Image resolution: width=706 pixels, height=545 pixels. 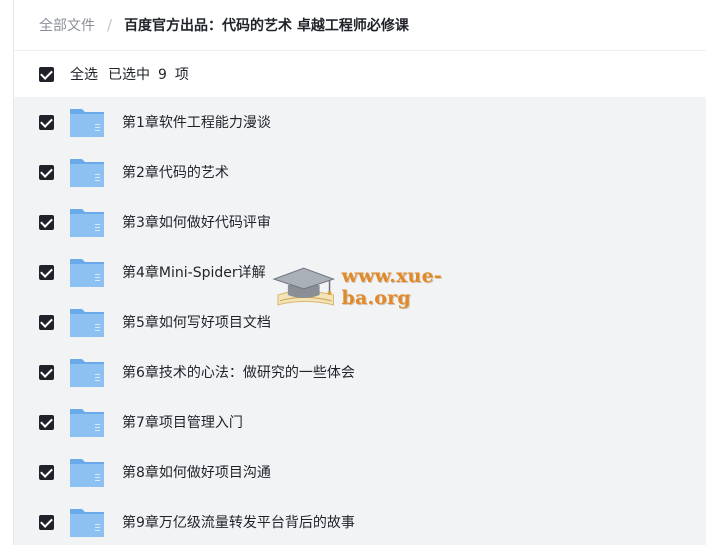 What do you see at coordinates (304, 286) in the screenshot?
I see `graduation-cap-book-icon` at bounding box center [304, 286].